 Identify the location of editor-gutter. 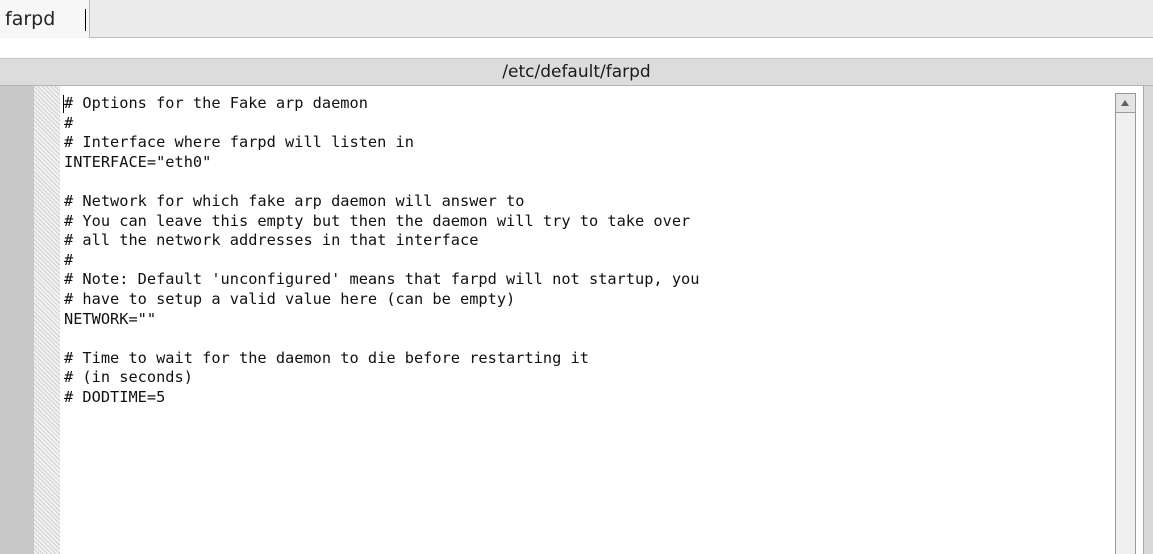
(30, 320).